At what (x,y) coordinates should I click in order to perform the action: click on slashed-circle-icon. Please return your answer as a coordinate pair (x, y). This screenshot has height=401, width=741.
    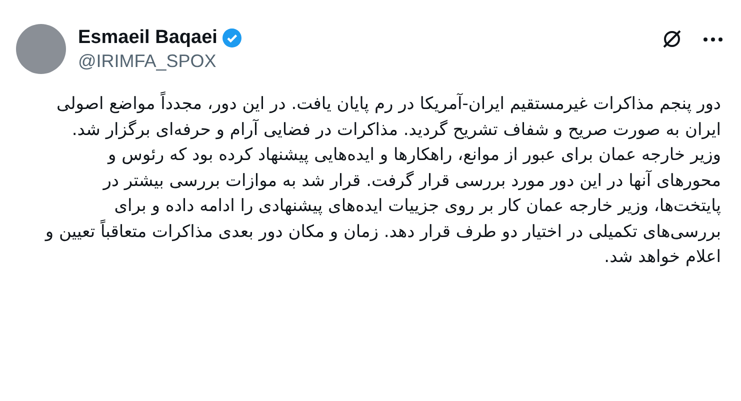
    Looking at the image, I should click on (672, 39).